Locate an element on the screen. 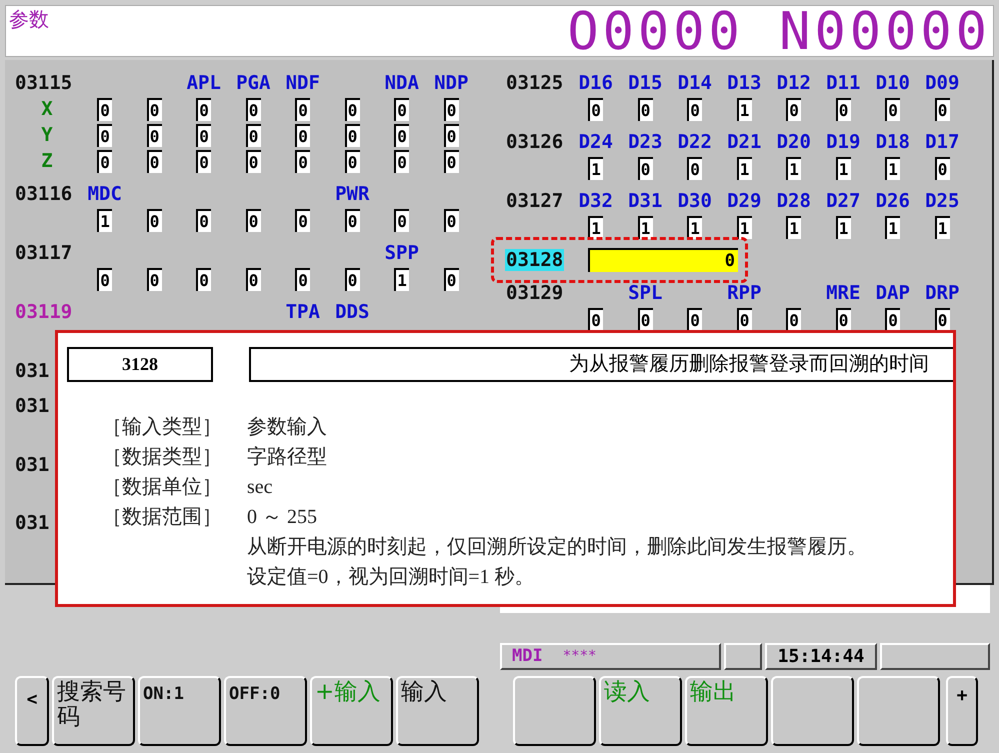  bit-name: NDF is located at coordinates (303, 83).